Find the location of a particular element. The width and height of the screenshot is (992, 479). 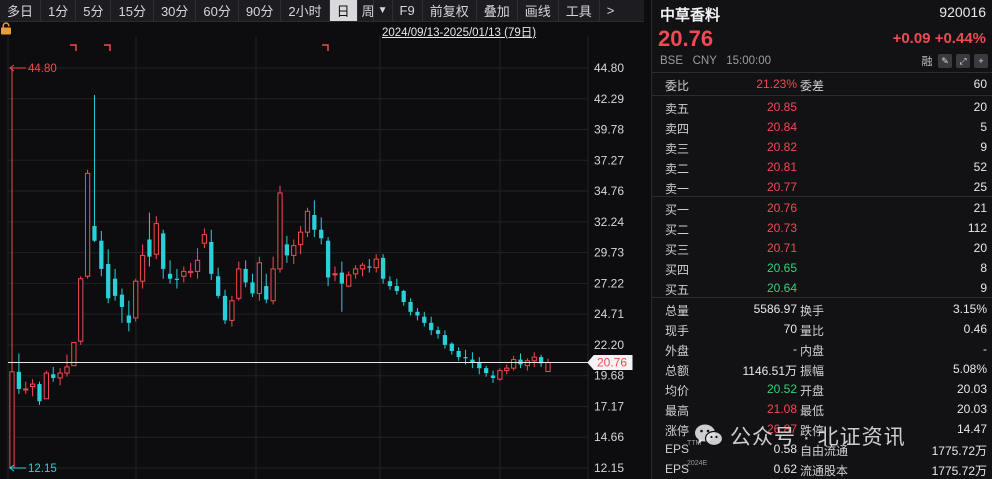

y-tick-label: 24.71 is located at coordinates (609, 314).